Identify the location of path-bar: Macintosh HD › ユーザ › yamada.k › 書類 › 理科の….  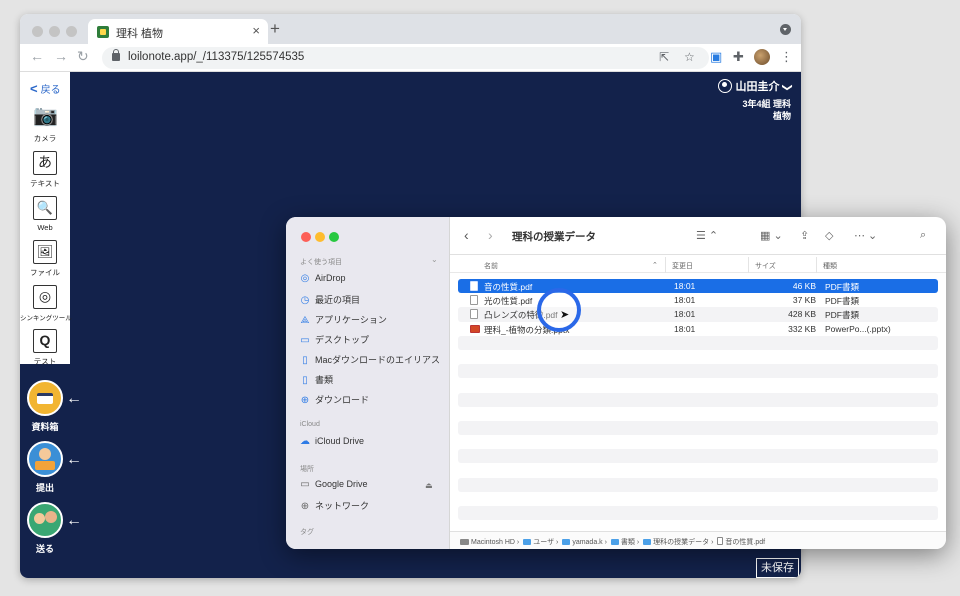
(698, 540).